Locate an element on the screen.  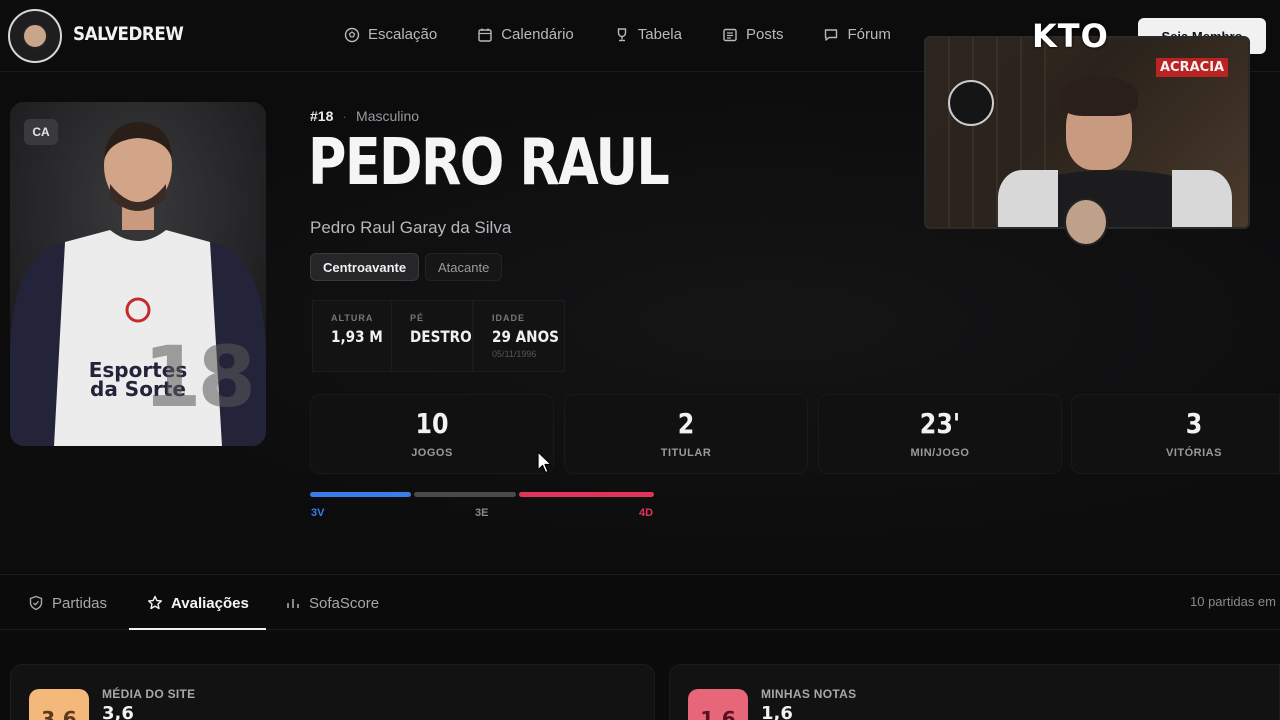
tab-avaliacoes: Avaliações is located at coordinates (198, 603).